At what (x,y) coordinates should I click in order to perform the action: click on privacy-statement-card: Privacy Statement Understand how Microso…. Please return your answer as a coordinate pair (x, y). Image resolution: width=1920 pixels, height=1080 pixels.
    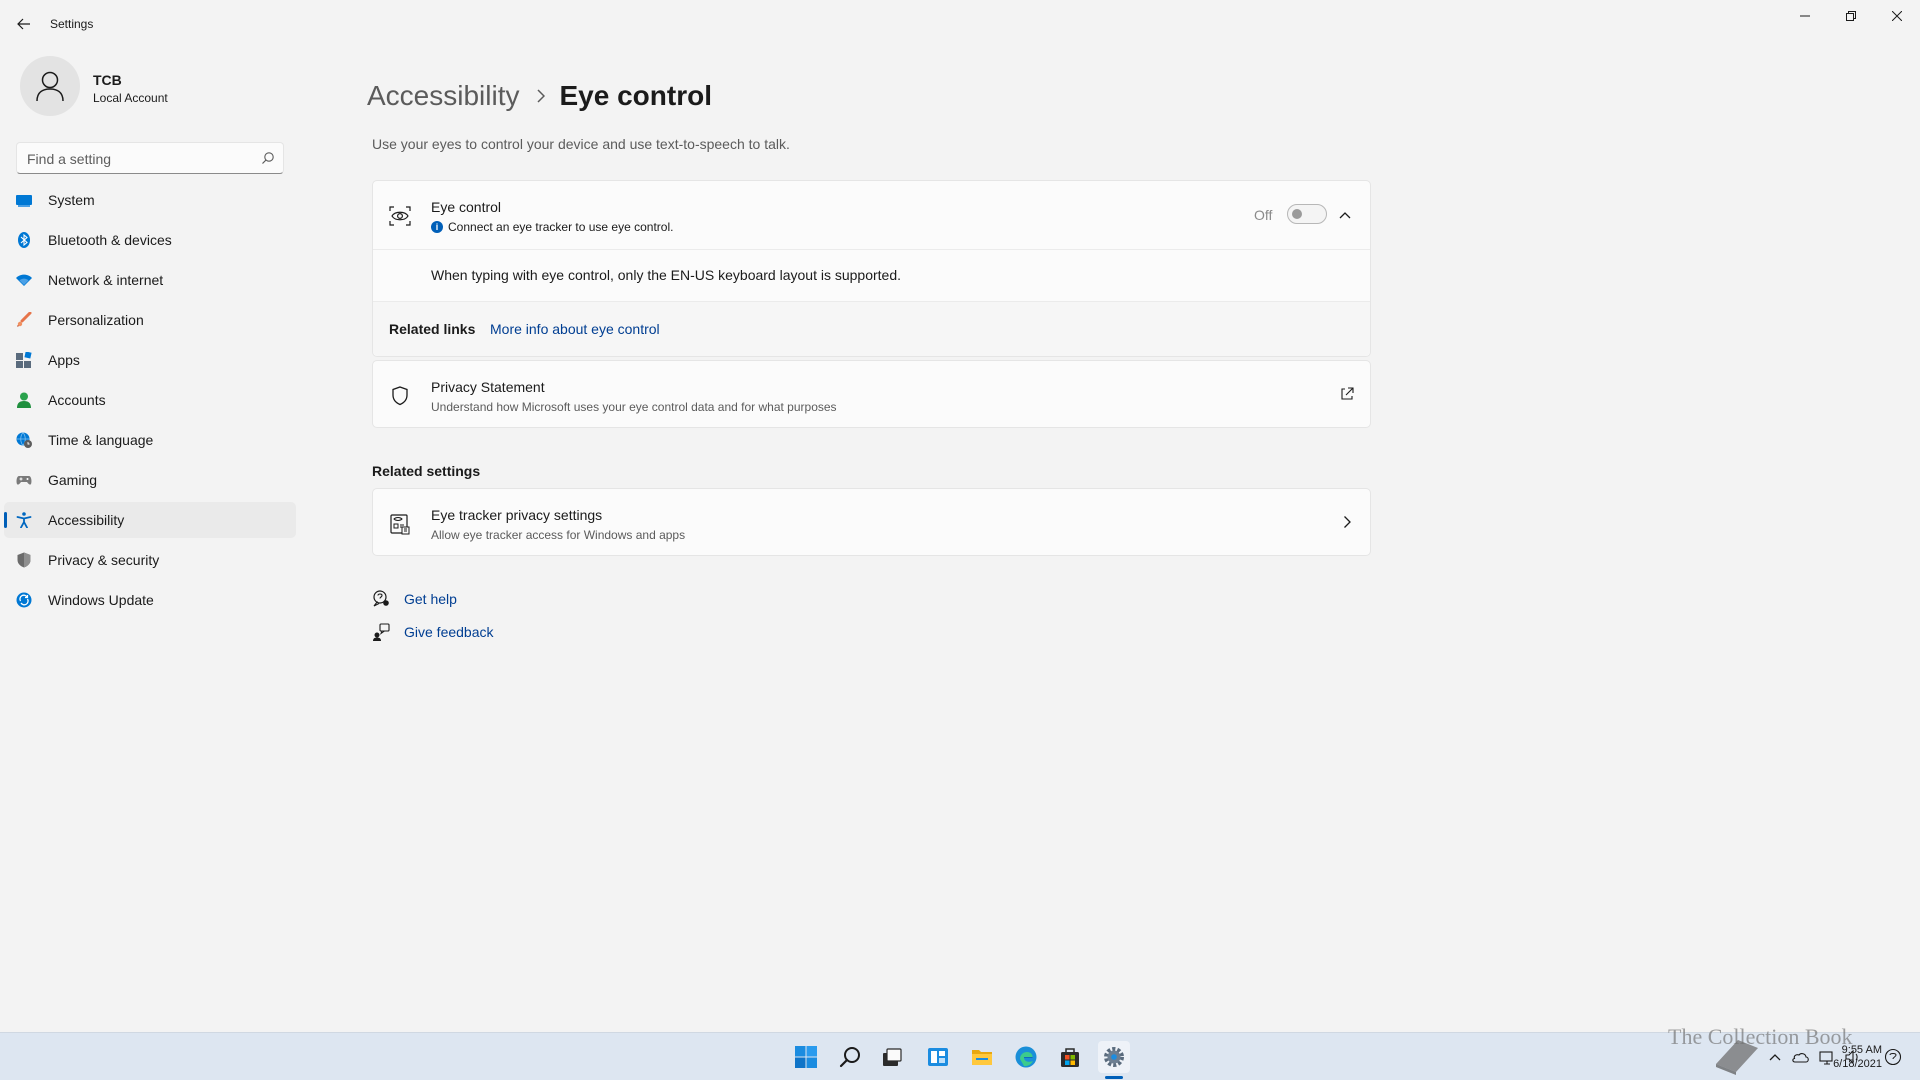
    Looking at the image, I should click on (871, 394).